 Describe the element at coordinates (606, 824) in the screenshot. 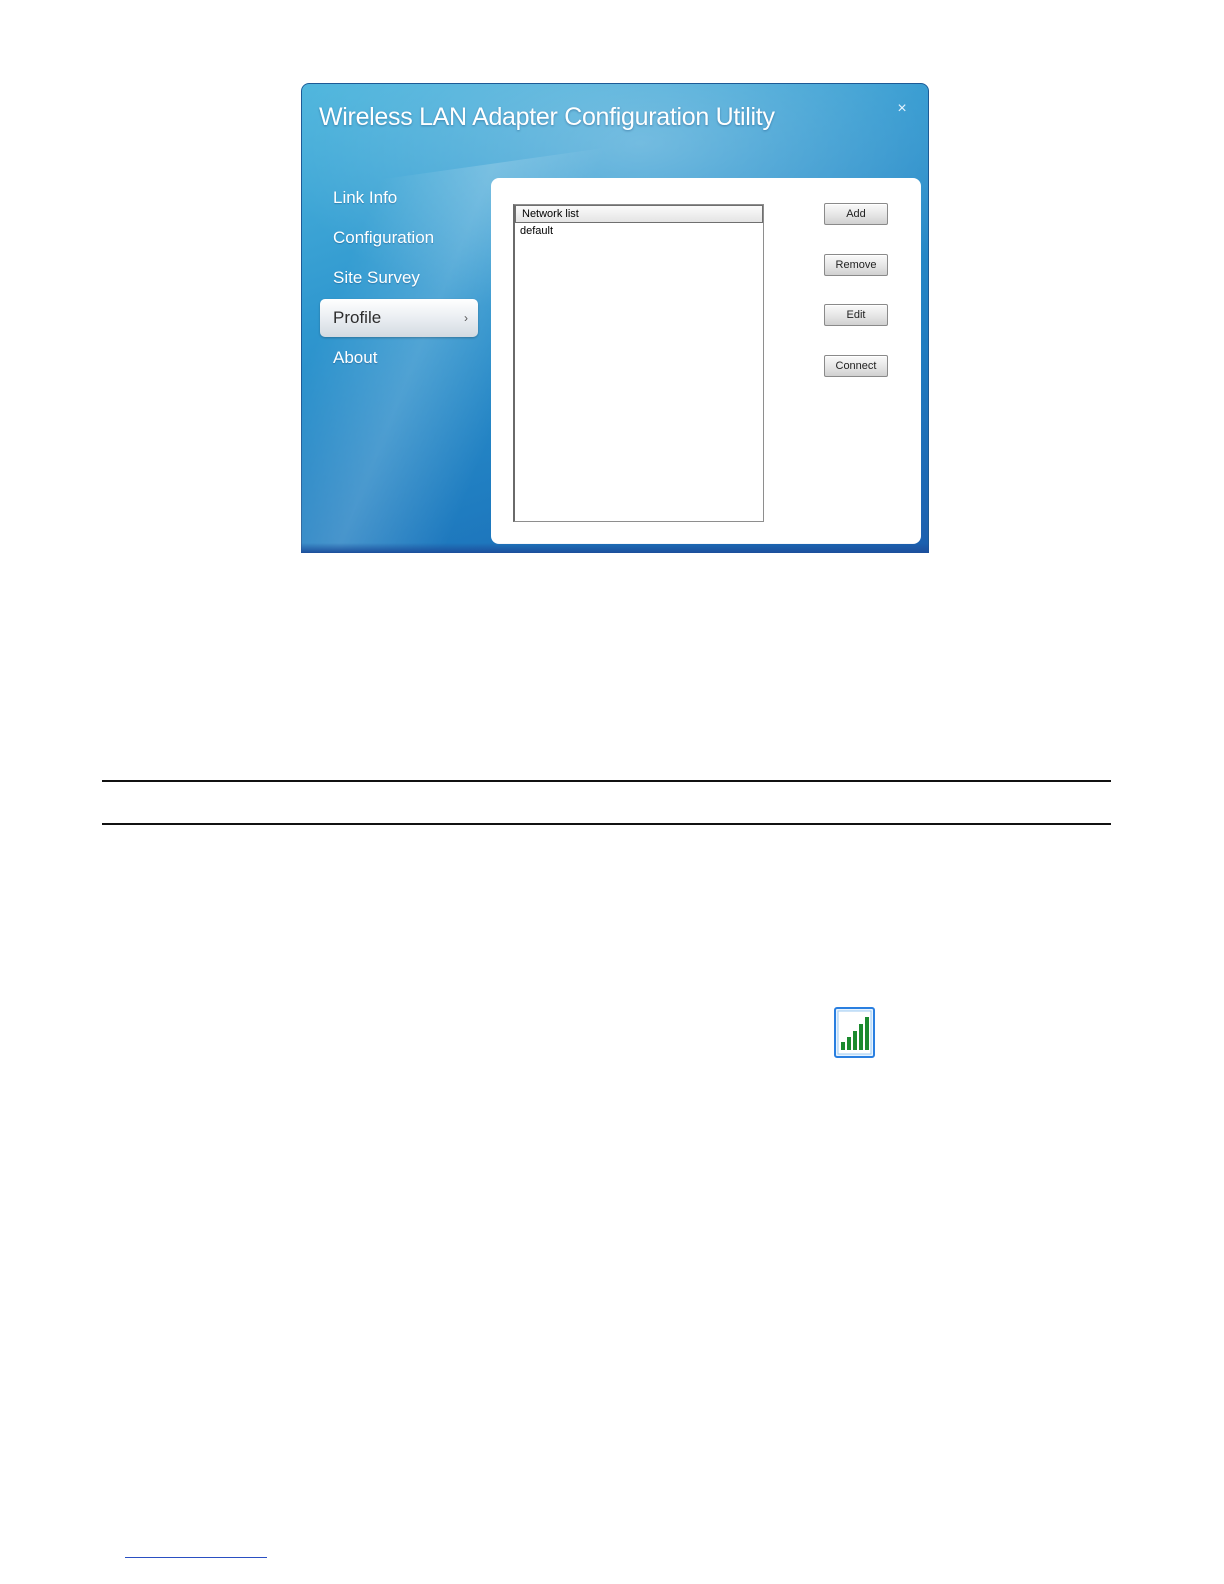

I see `divider-bottom` at that location.